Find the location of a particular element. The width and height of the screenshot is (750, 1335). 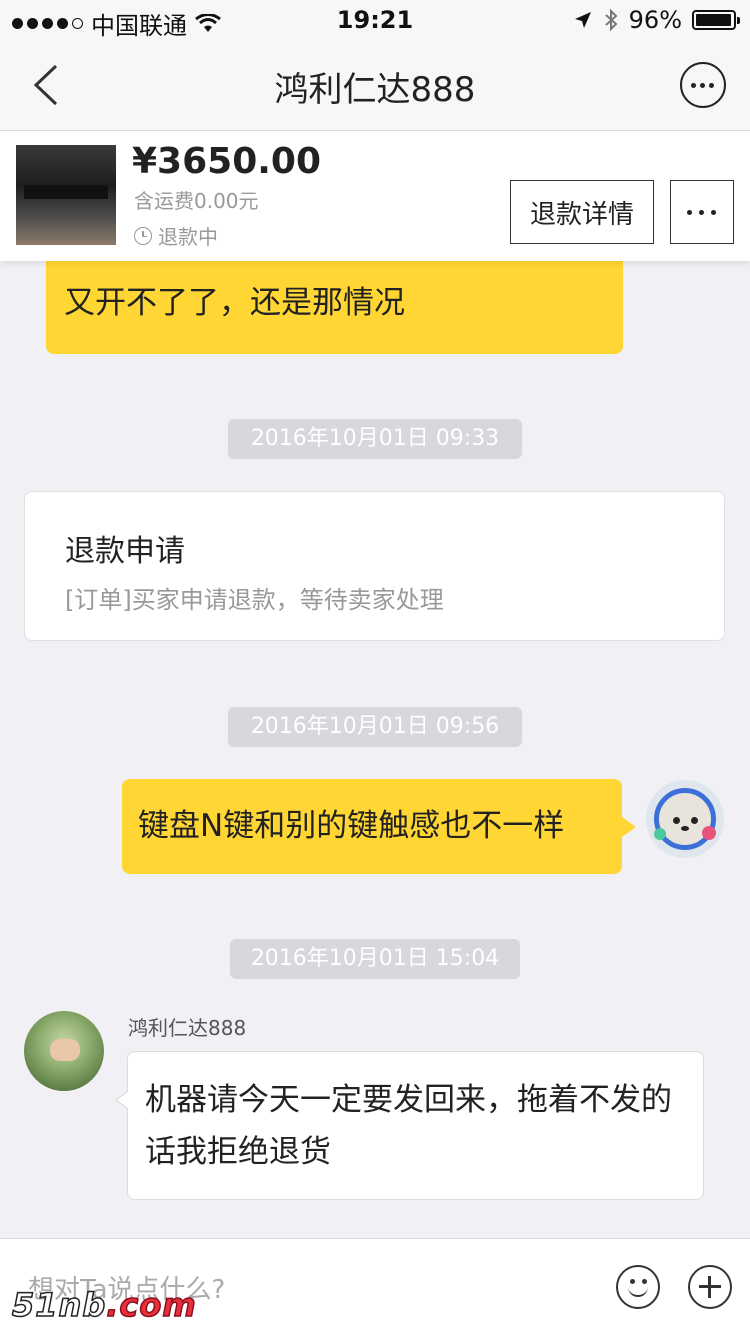

message-bubble-self: 键盘N键和别的键触感也不一样 is located at coordinates (379, 826).